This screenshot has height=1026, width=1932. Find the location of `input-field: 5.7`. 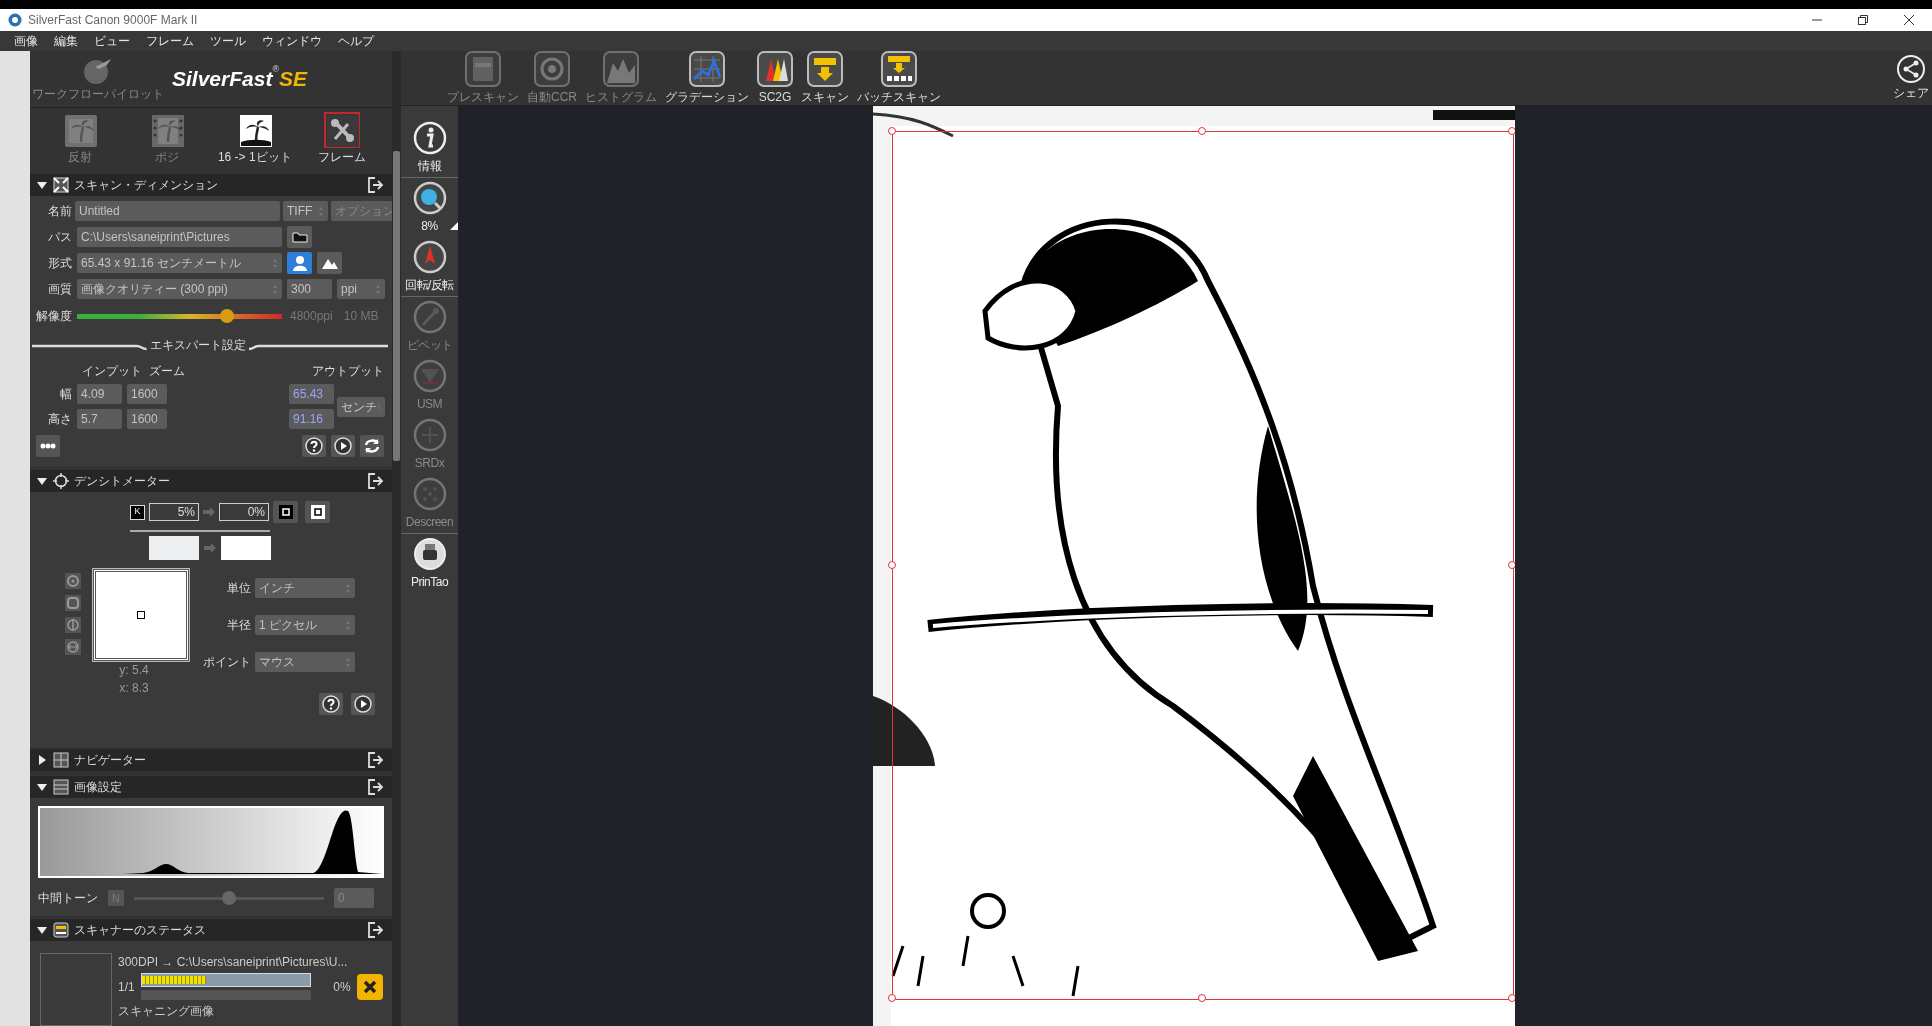

input-field: 5.7 is located at coordinates (99, 418).